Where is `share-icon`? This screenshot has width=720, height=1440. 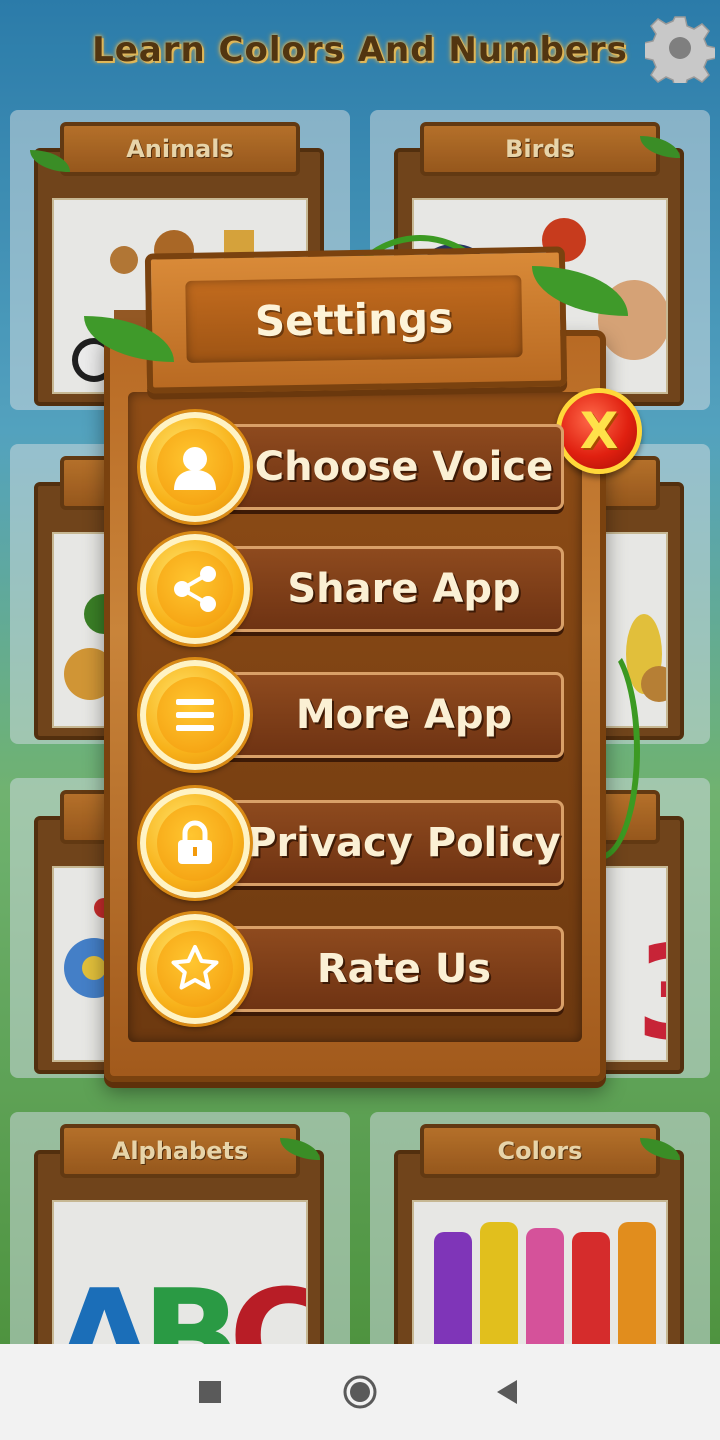 share-icon is located at coordinates (195, 589).